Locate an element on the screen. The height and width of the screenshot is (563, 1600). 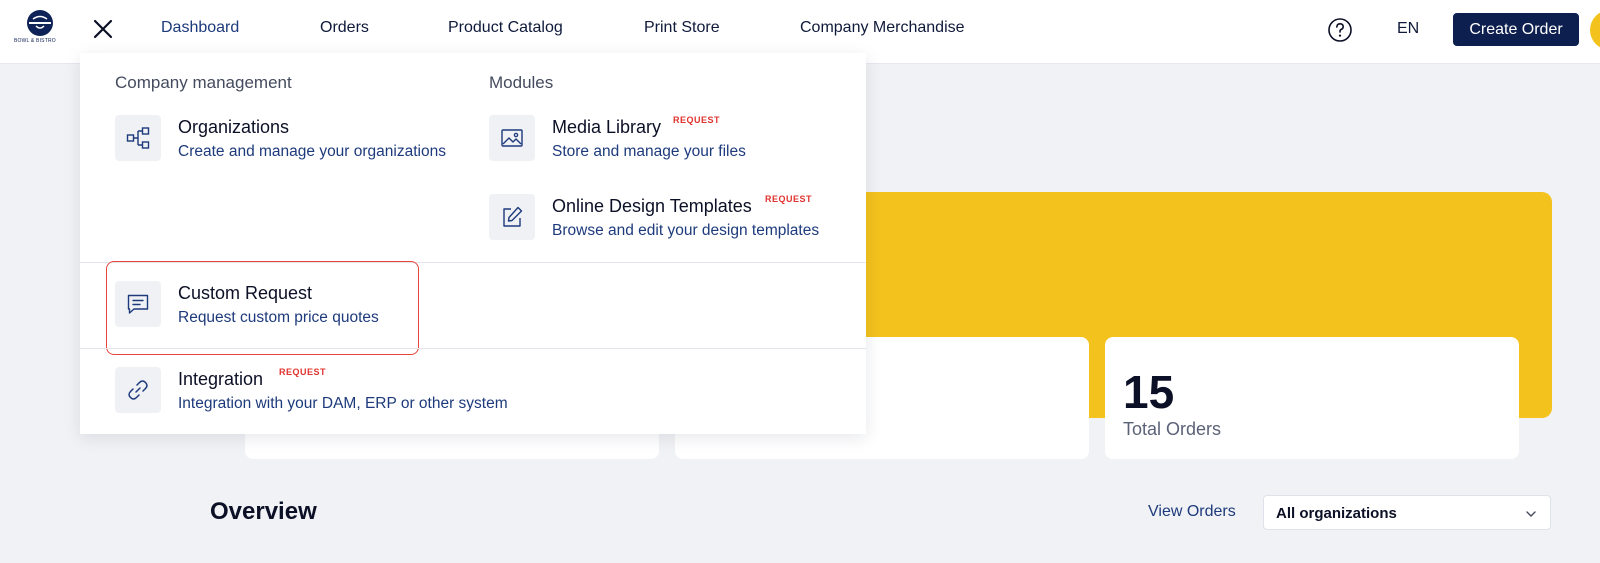
view-orders-link: View Orders is located at coordinates (1192, 512).